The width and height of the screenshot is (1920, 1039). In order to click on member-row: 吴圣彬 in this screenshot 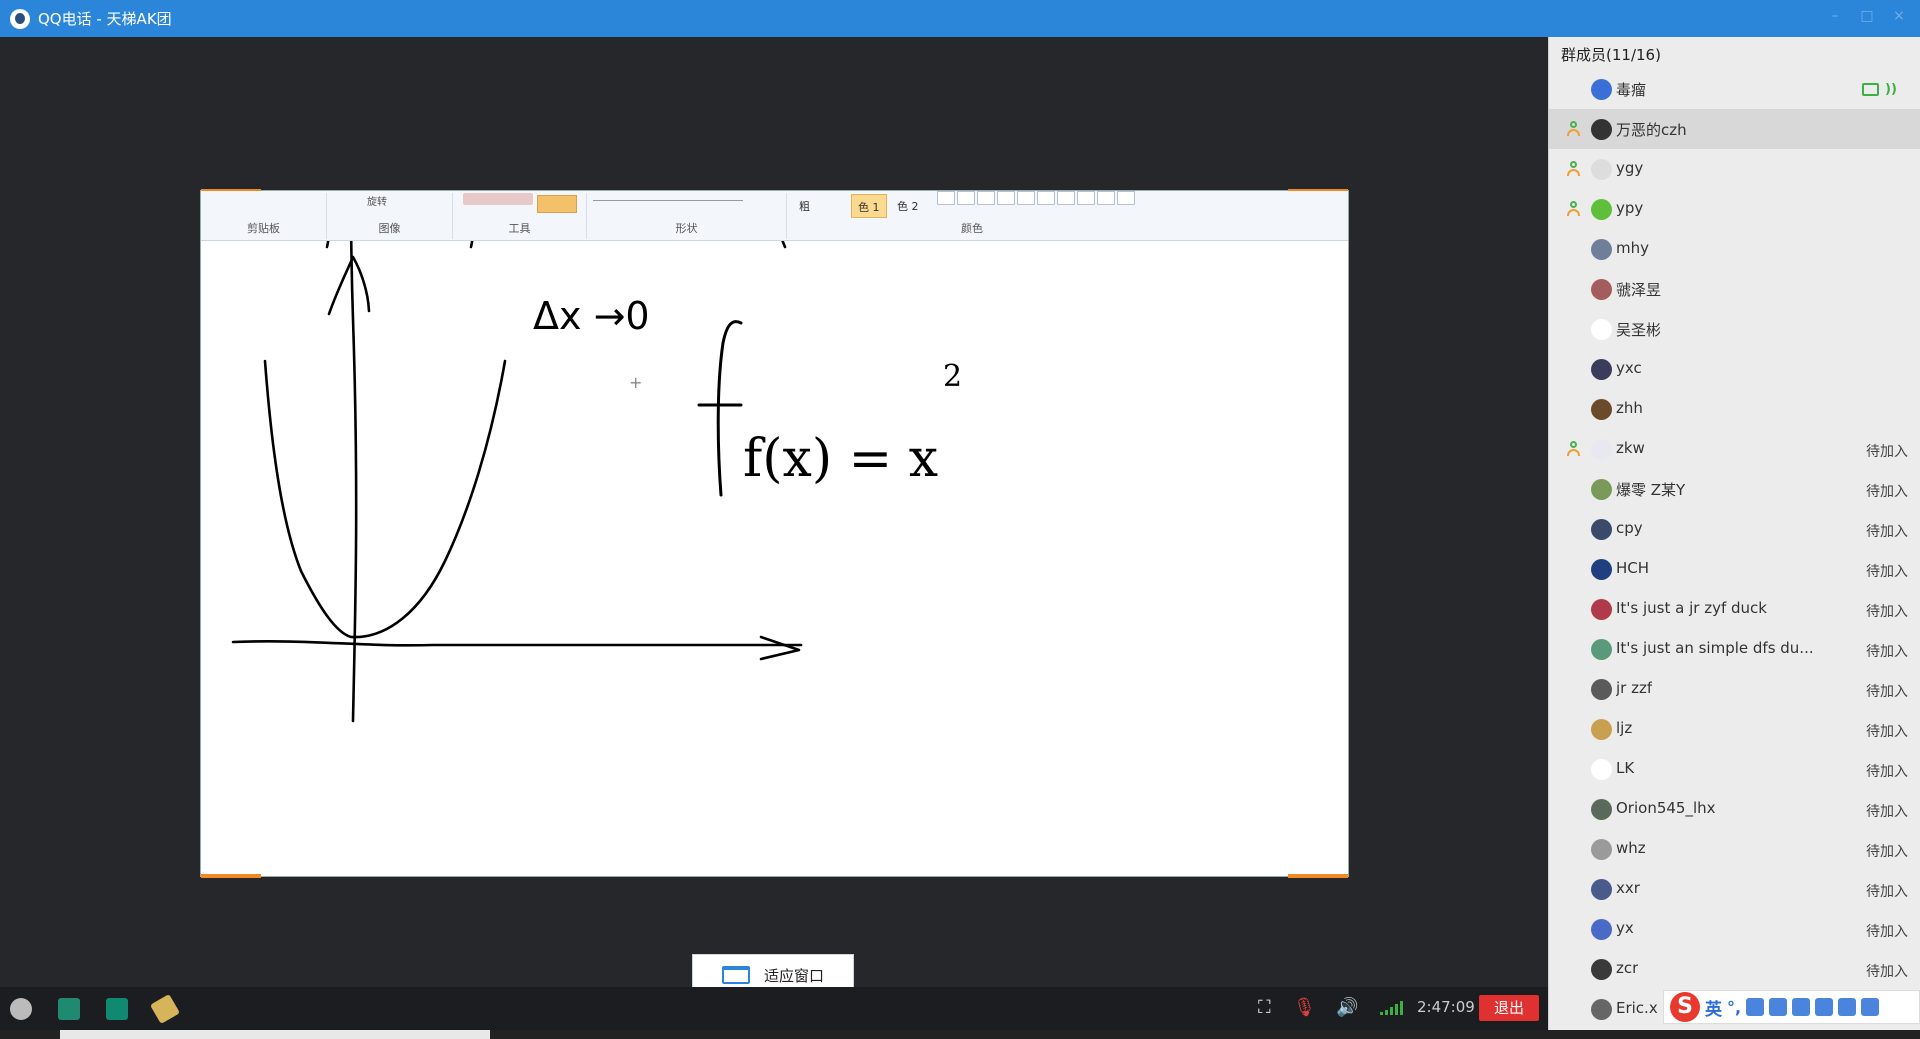, I will do `click(1734, 329)`.